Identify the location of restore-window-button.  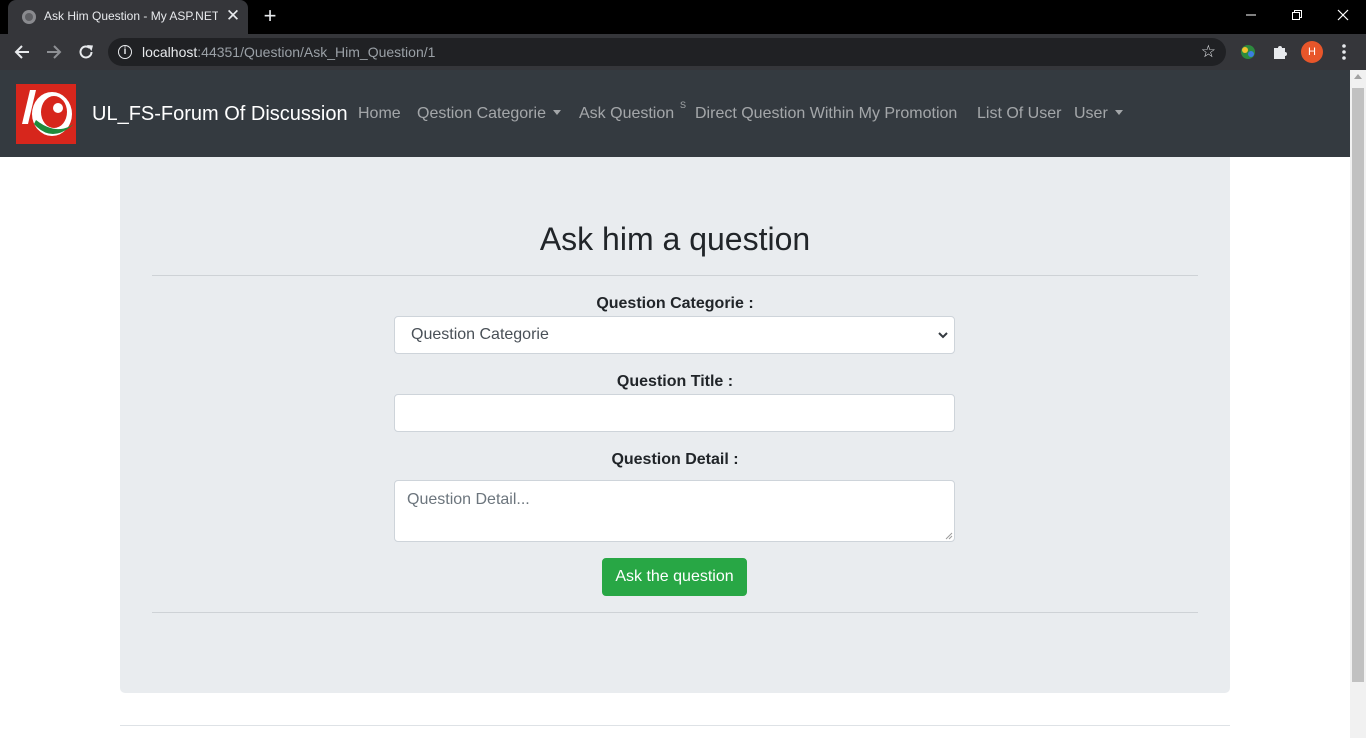
(1297, 15).